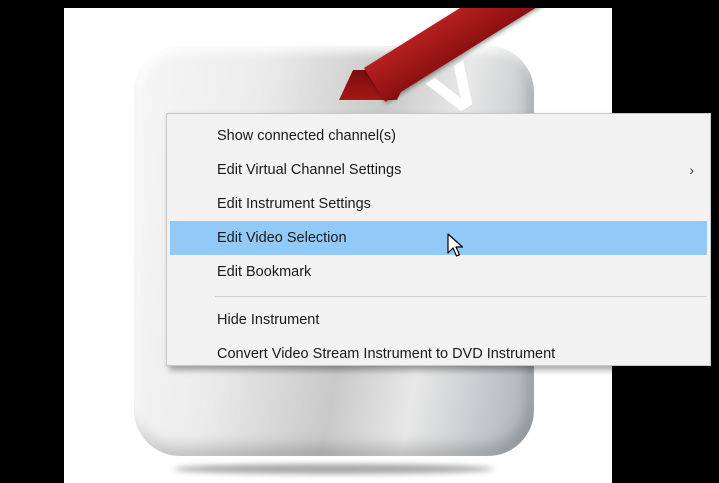  I want to click on menu-separator, so click(461, 296).